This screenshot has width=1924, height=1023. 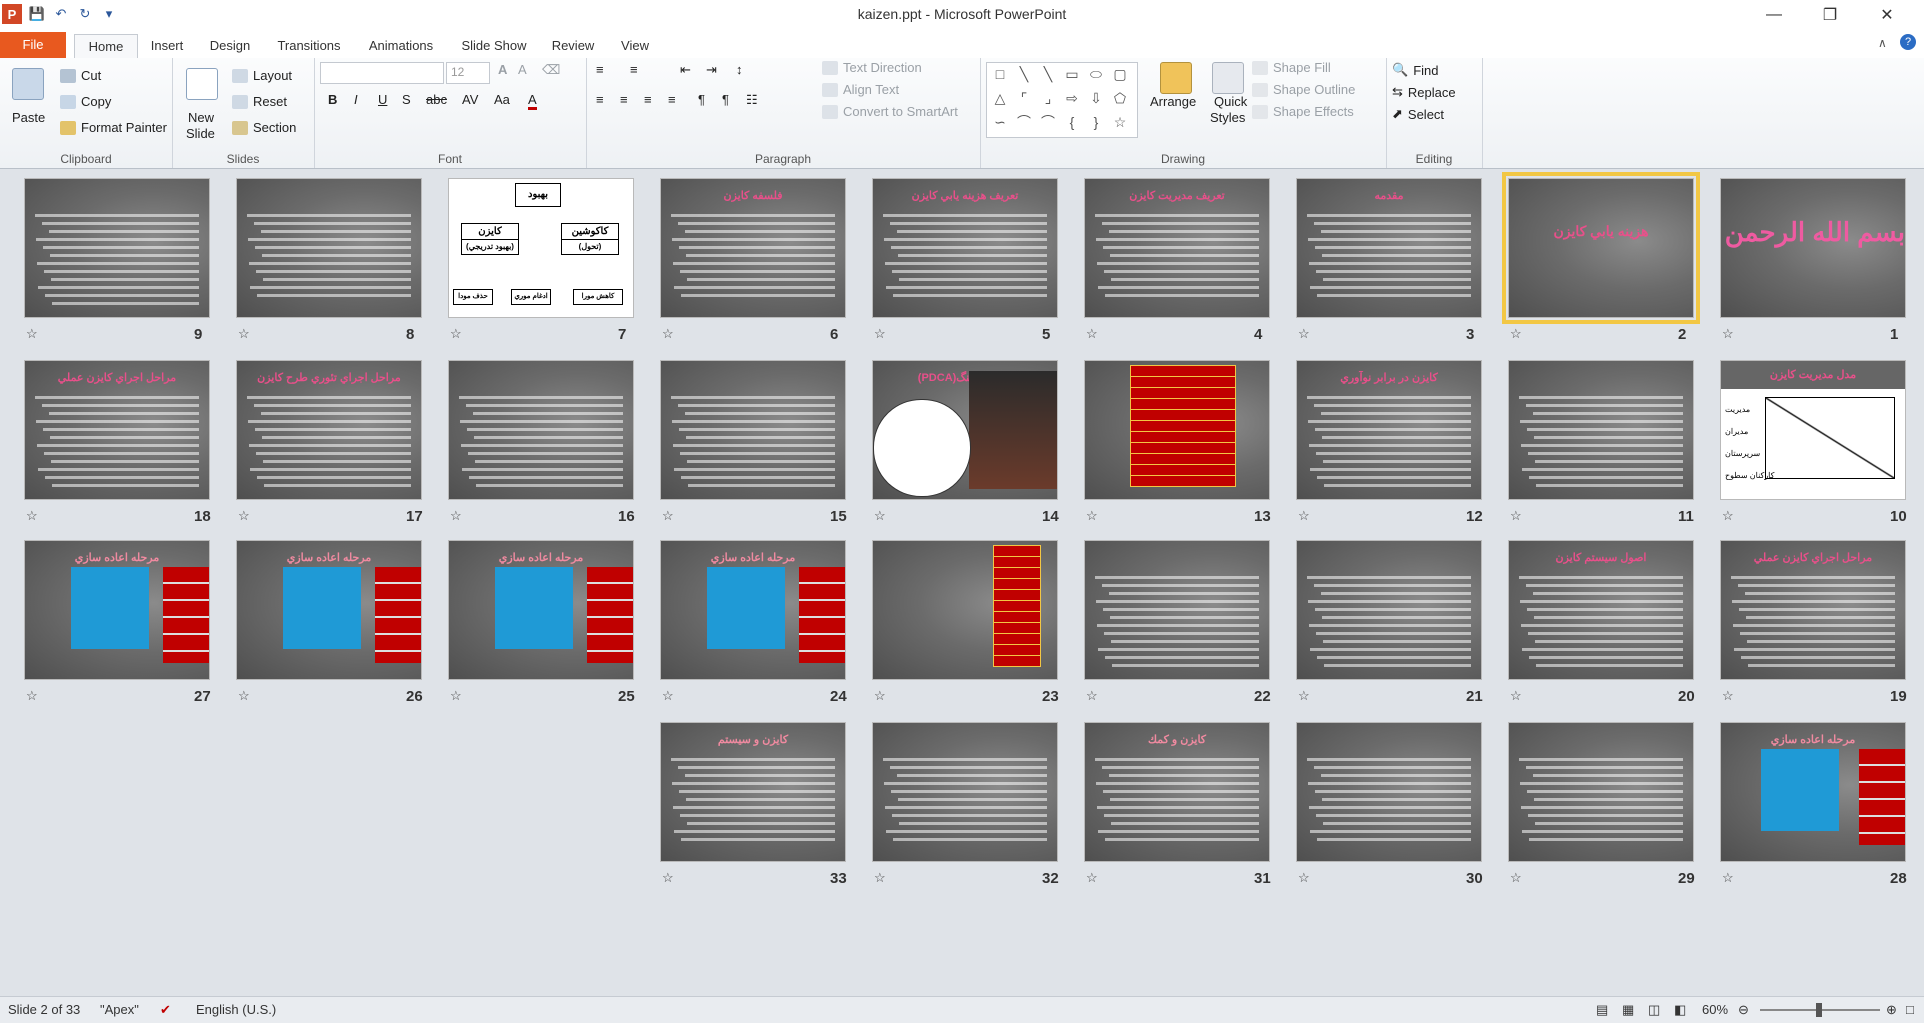 I want to click on tab-transitions: Transitions, so click(x=309, y=46).